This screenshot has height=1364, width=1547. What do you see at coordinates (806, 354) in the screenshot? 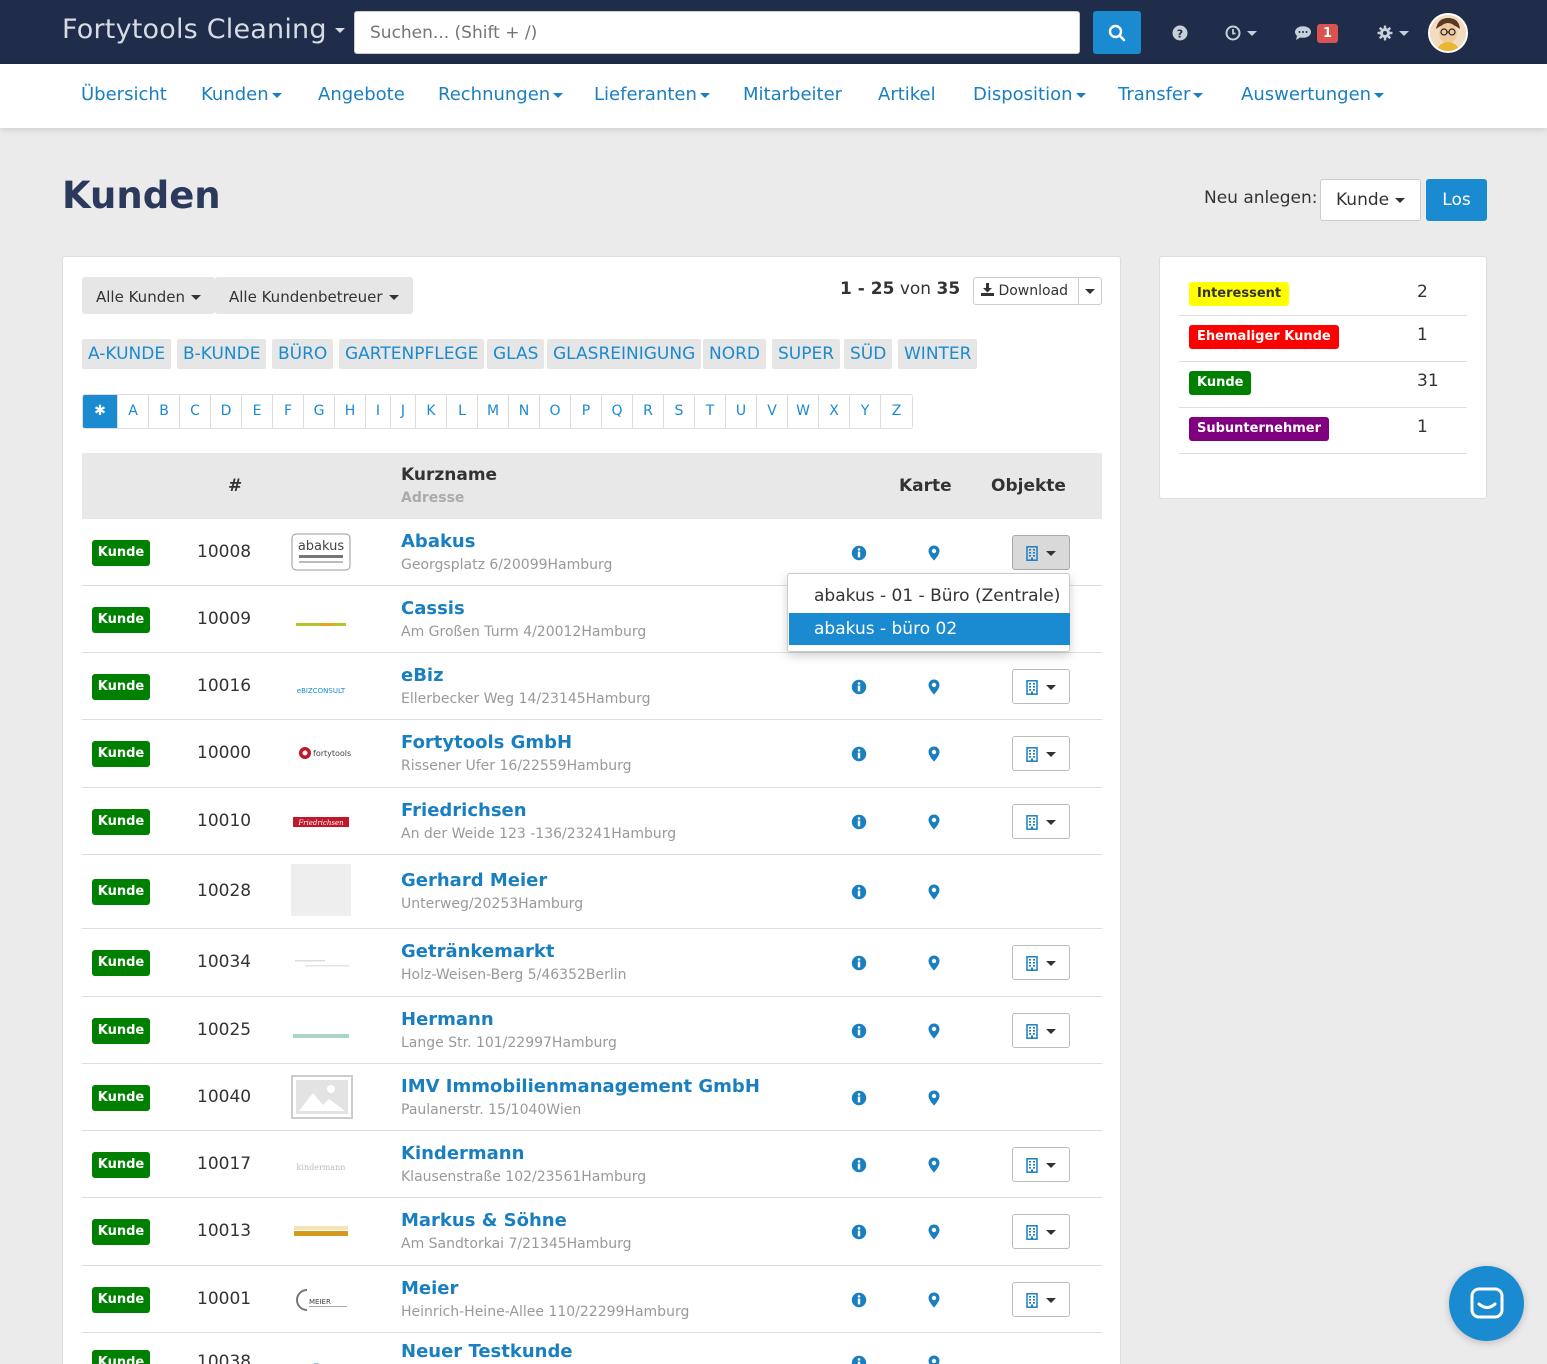
I see `tag-filter: SUPER` at bounding box center [806, 354].